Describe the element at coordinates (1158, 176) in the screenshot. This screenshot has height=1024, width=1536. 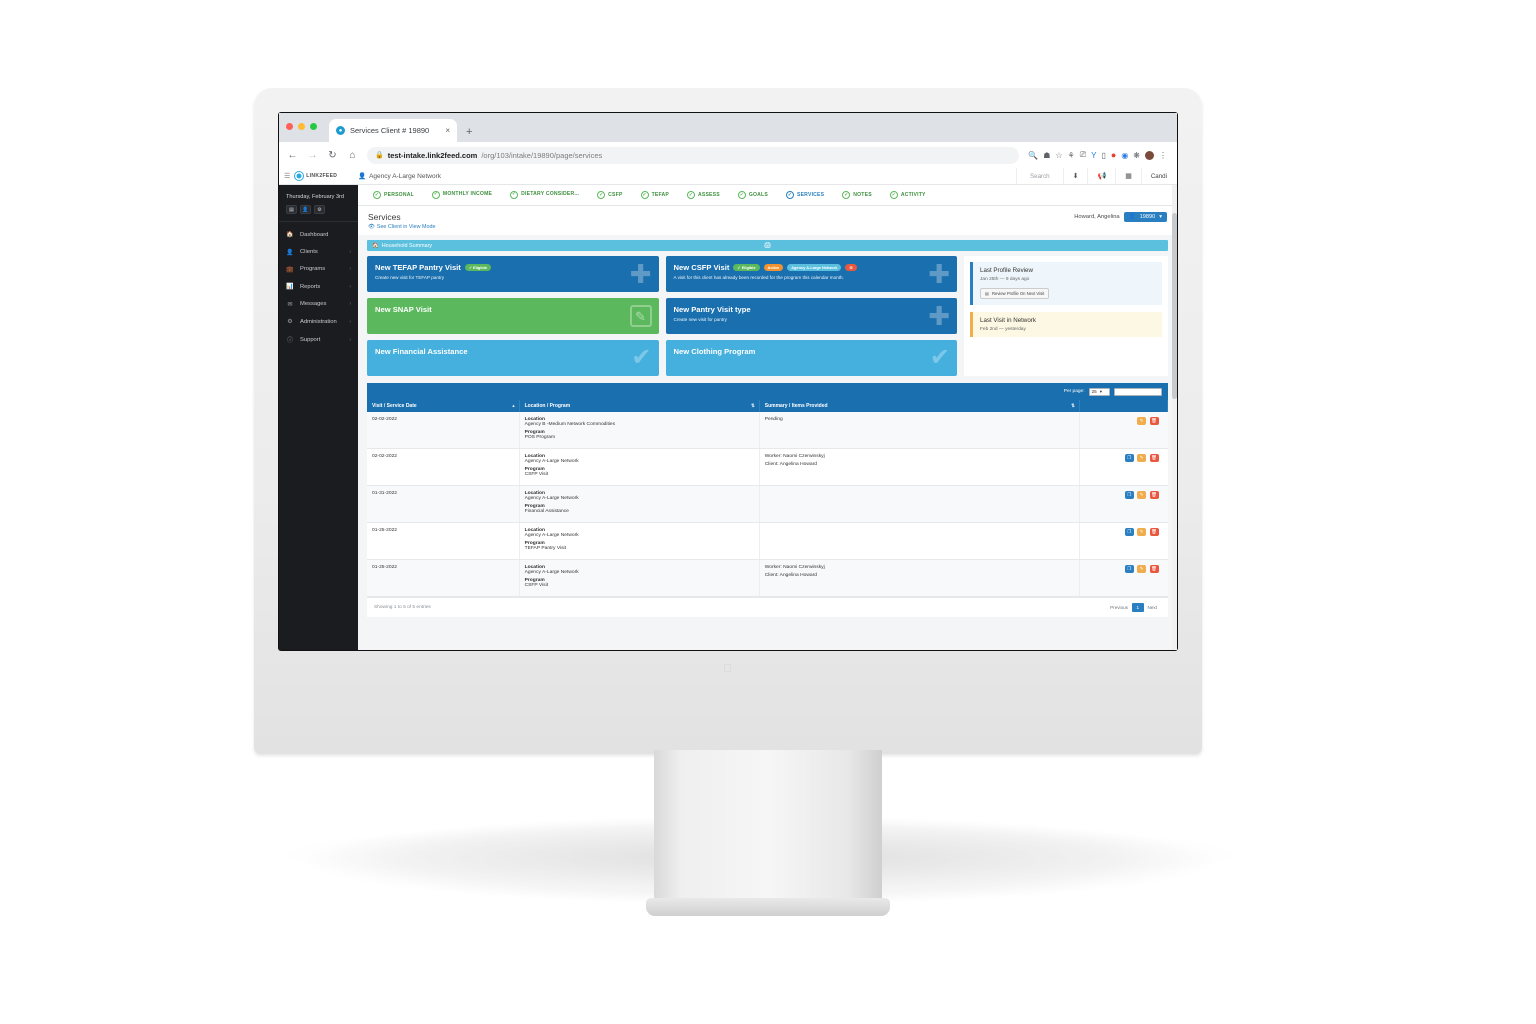
I see `user-menu: Candi` at that location.